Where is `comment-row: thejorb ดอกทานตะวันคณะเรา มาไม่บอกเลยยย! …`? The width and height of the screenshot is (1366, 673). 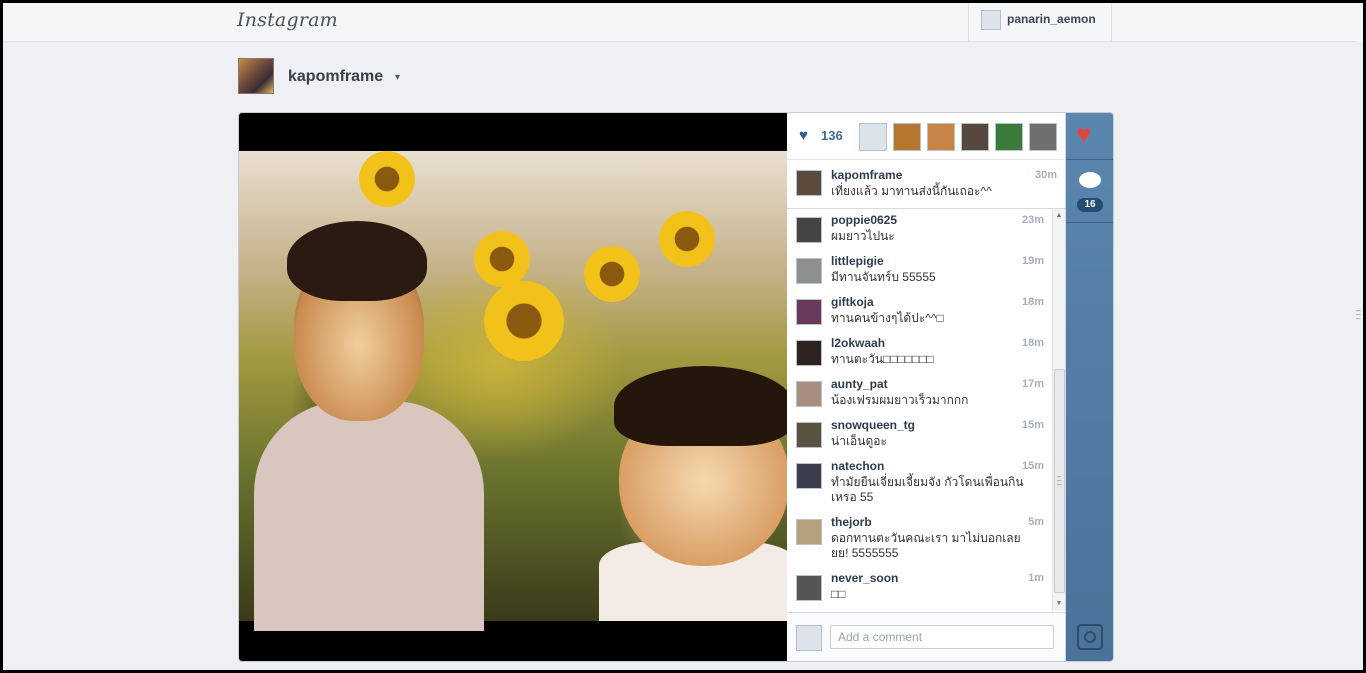 comment-row: thejorb ดอกทานตะวันคณะเรา มาไม่บอกเลยยย! … is located at coordinates (919, 543).